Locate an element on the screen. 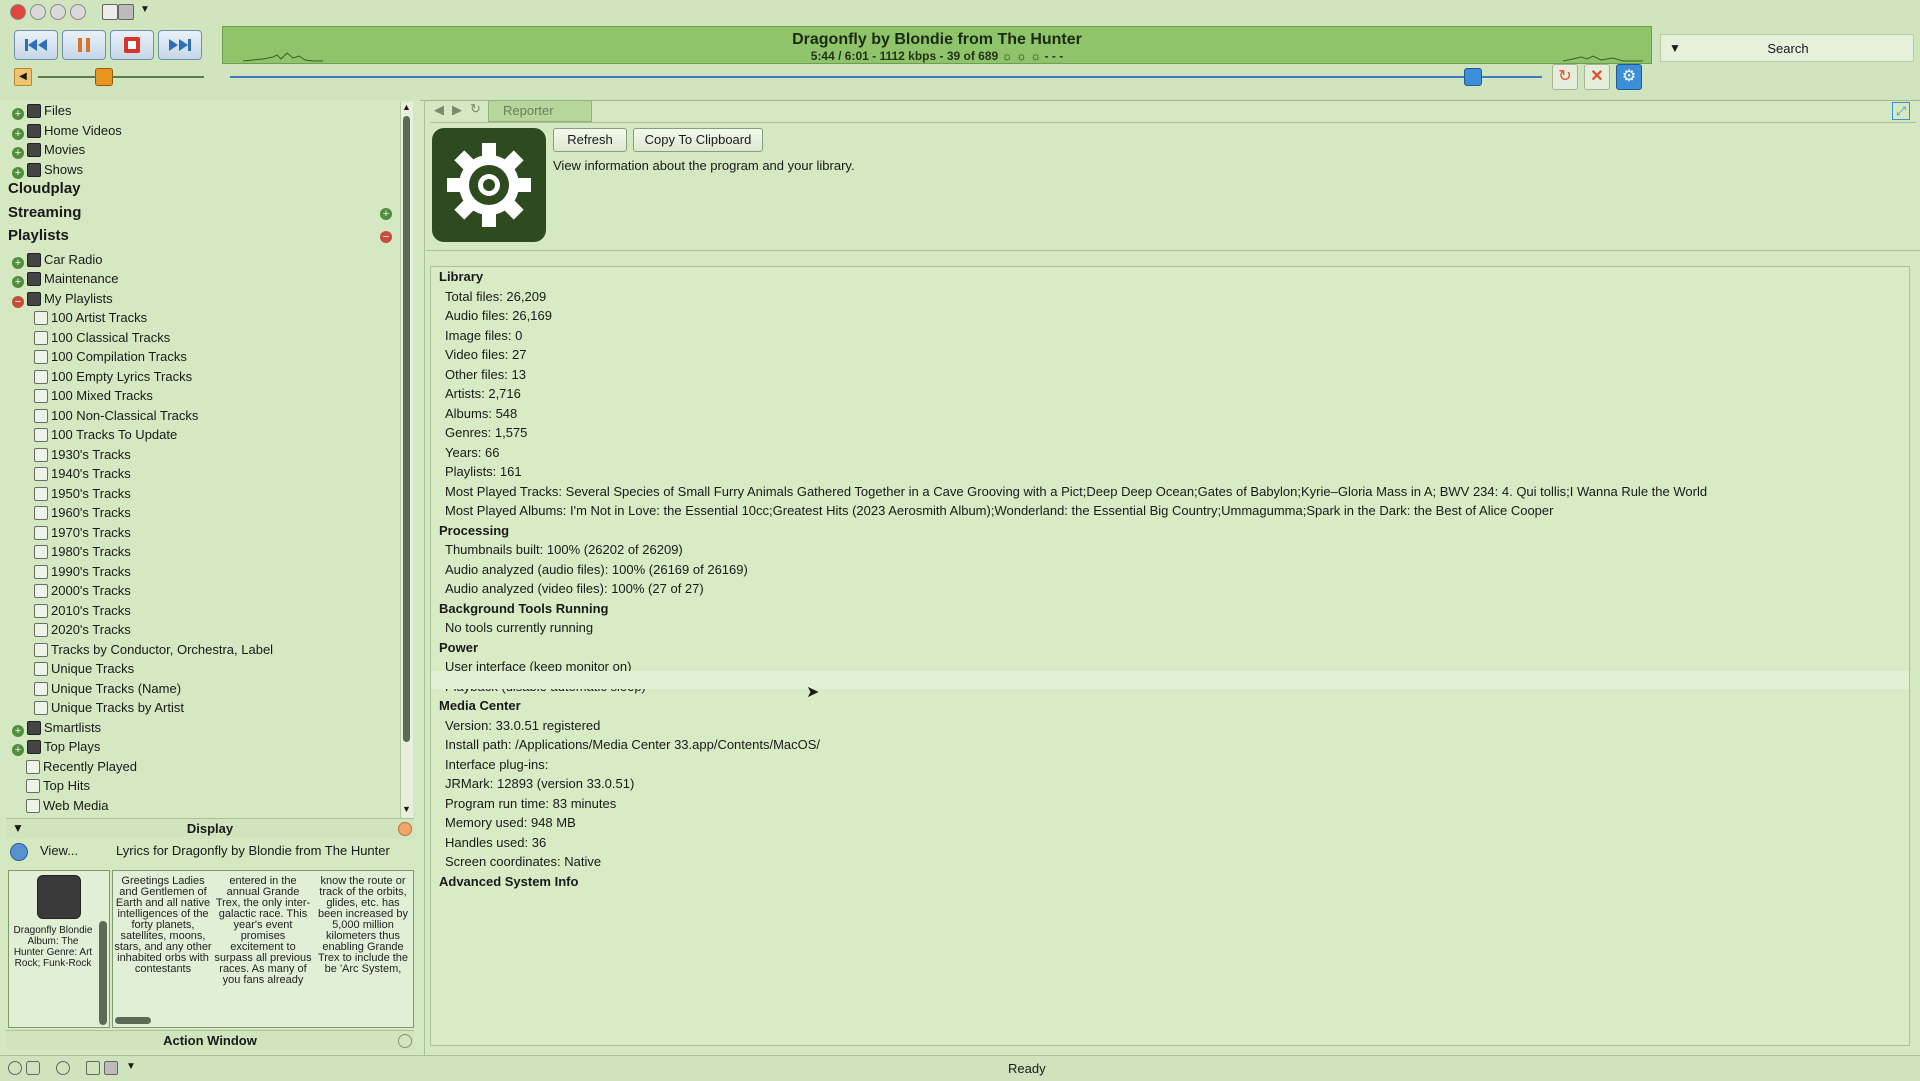 This screenshot has height=1081, width=1920. sidebar-item-3: + Shows is located at coordinates (47, 170).